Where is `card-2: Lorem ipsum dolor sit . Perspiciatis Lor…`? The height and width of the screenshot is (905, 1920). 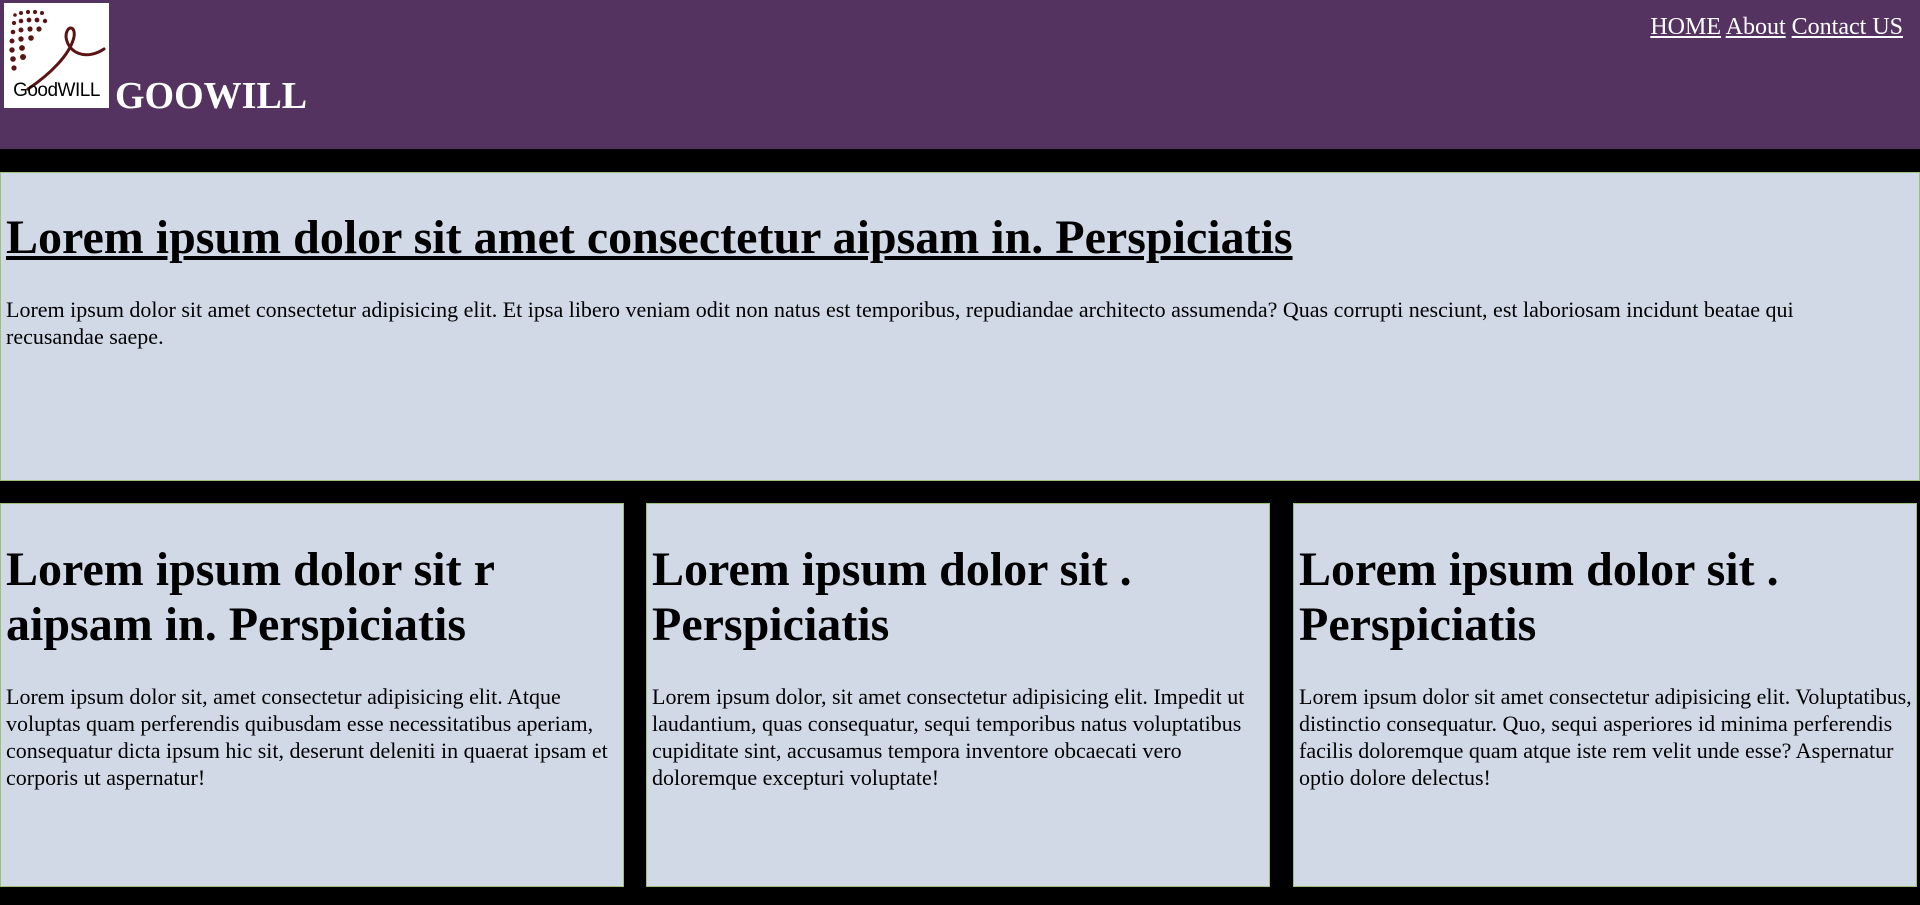
card-2: Lorem ipsum dolor sit . Perspiciatis Lor… is located at coordinates (958, 695).